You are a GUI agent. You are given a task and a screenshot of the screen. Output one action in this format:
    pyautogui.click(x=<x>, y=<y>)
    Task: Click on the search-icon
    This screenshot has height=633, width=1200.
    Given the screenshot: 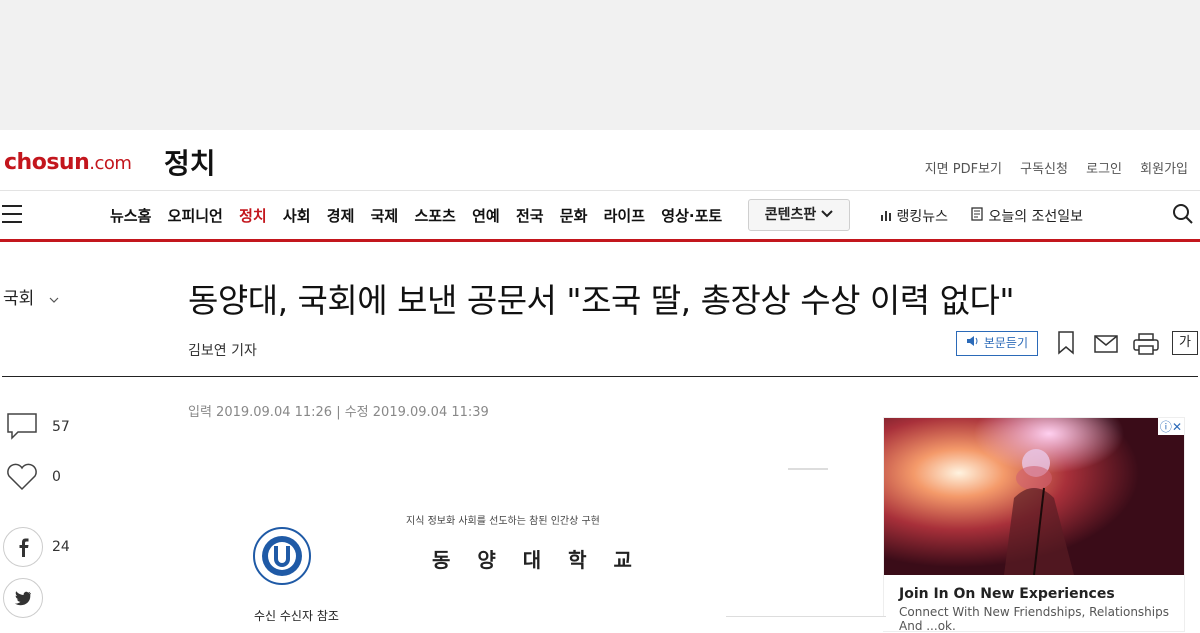 What is the action you would take?
    pyautogui.click(x=1183, y=214)
    